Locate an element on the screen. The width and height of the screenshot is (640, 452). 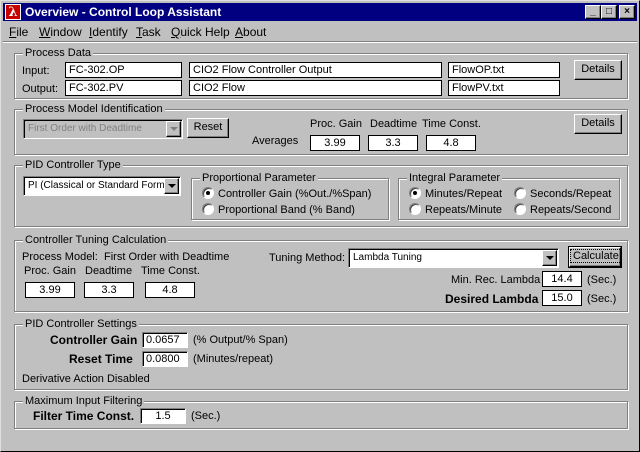
min-lambda-label: Min. Rec. Lambda is located at coordinates (496, 280).